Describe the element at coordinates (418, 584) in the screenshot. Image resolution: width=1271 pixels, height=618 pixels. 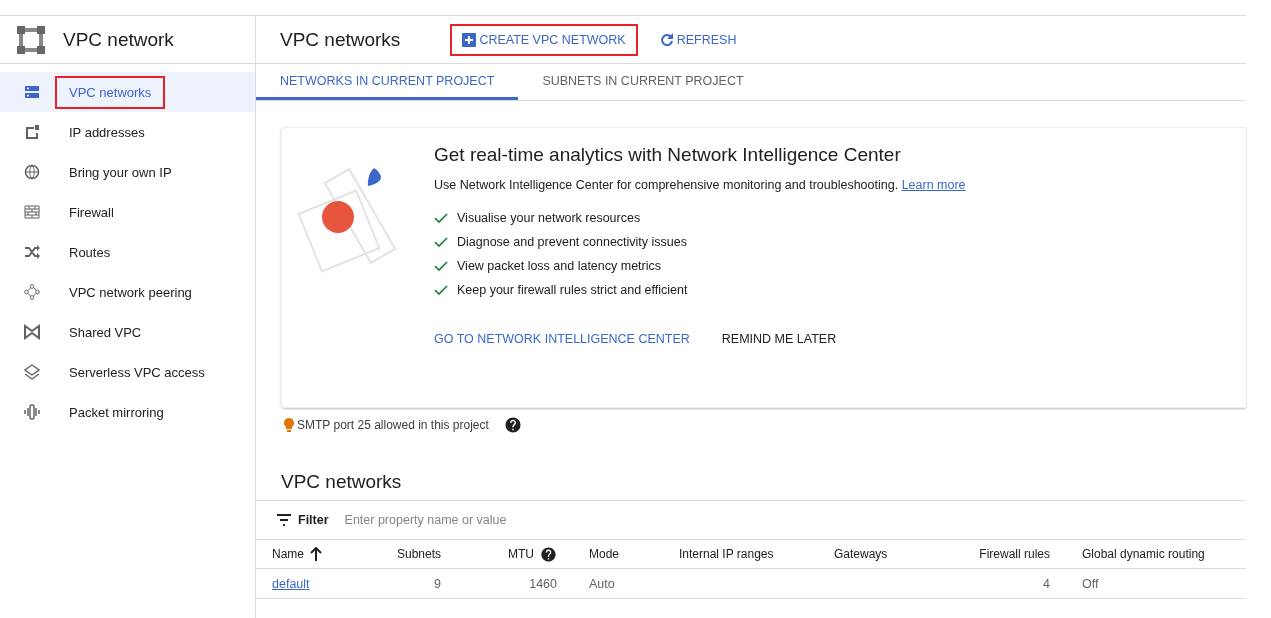
I see `table-cell: 9` at that location.